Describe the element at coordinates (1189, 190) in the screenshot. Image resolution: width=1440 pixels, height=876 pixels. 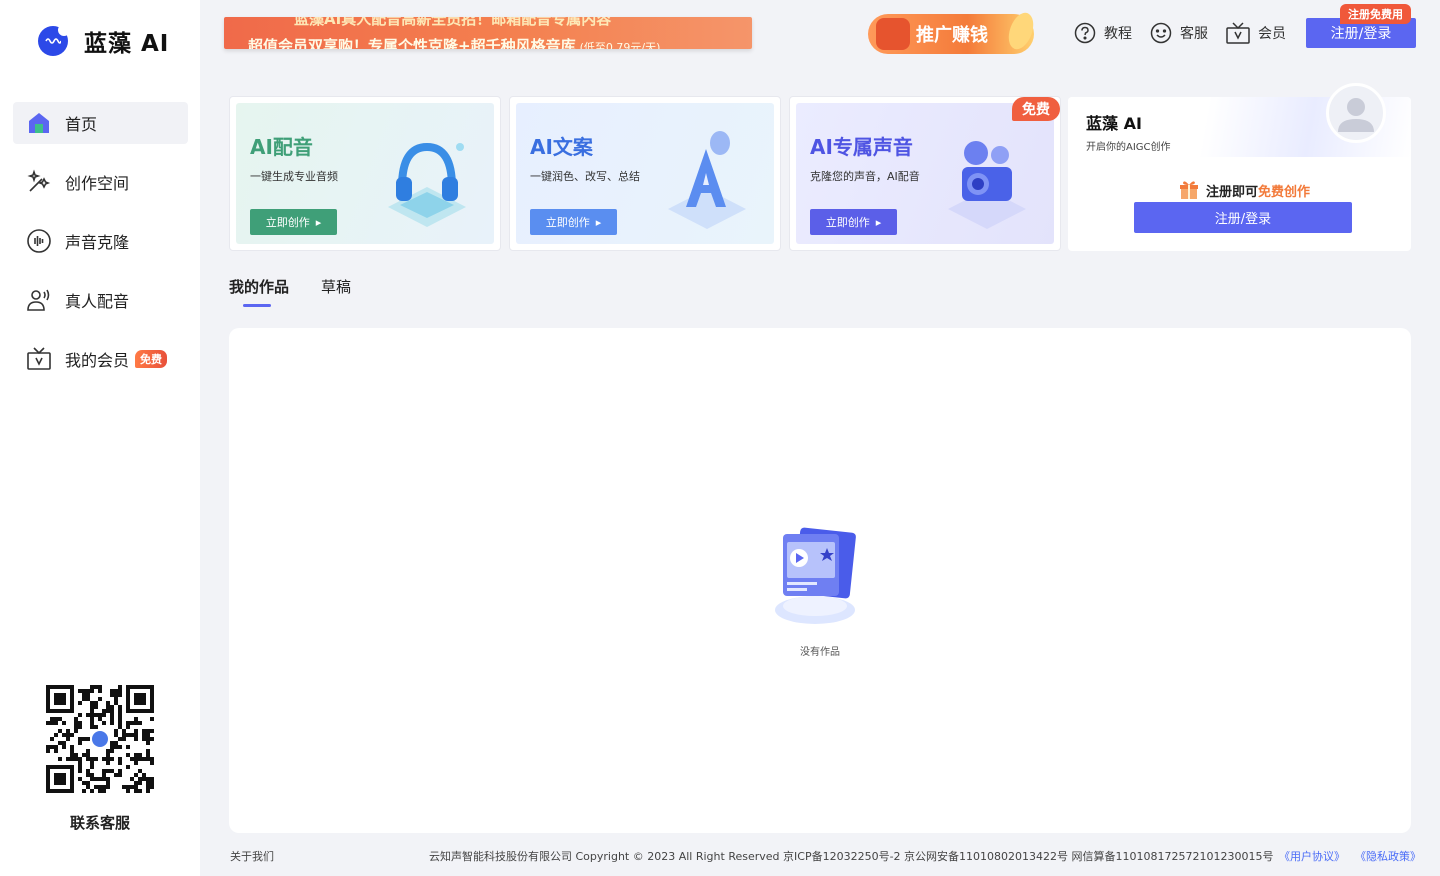
I see `gift-icon` at that location.